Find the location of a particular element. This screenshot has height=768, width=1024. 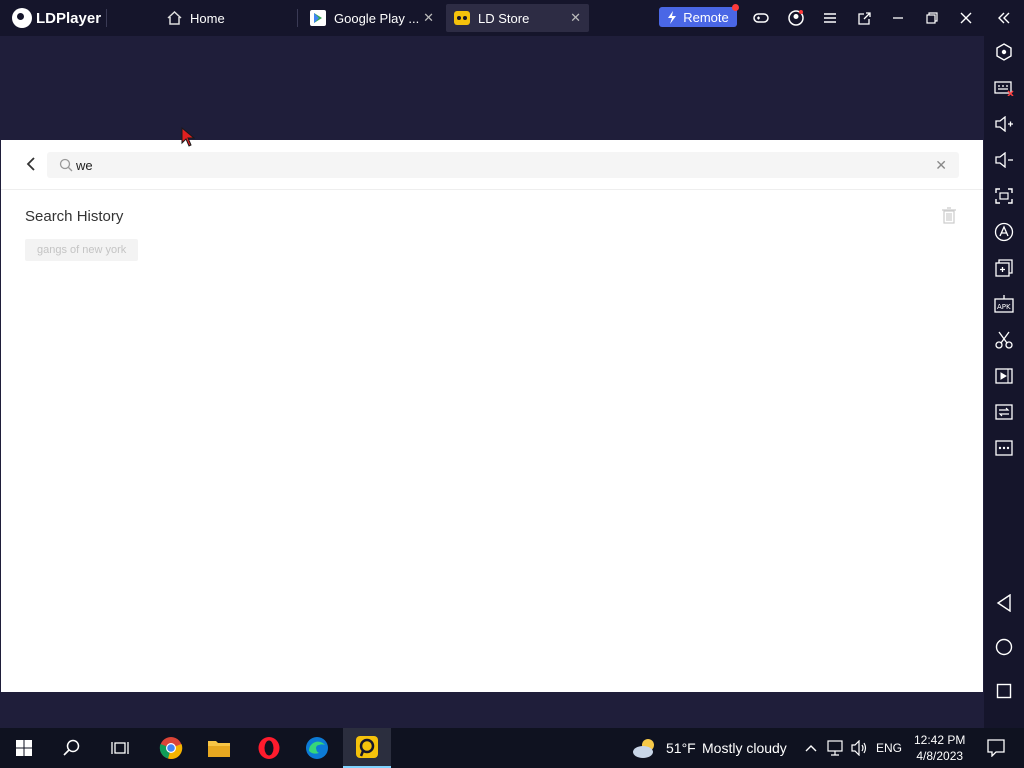

popout-icon is located at coordinates (864, 18).